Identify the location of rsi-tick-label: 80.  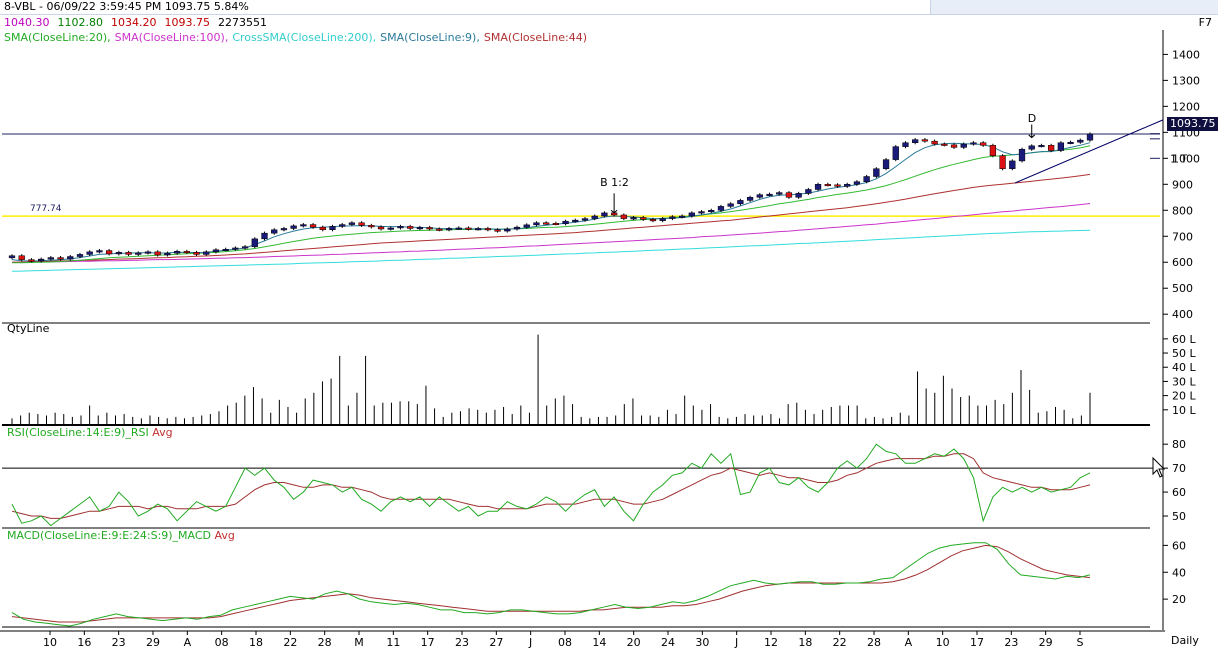
(1179, 444).